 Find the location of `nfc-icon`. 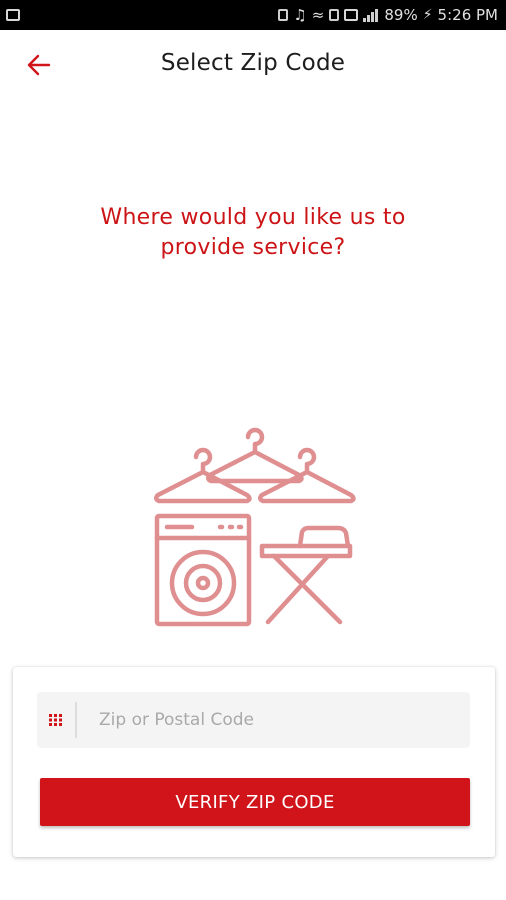

nfc-icon is located at coordinates (334, 15).